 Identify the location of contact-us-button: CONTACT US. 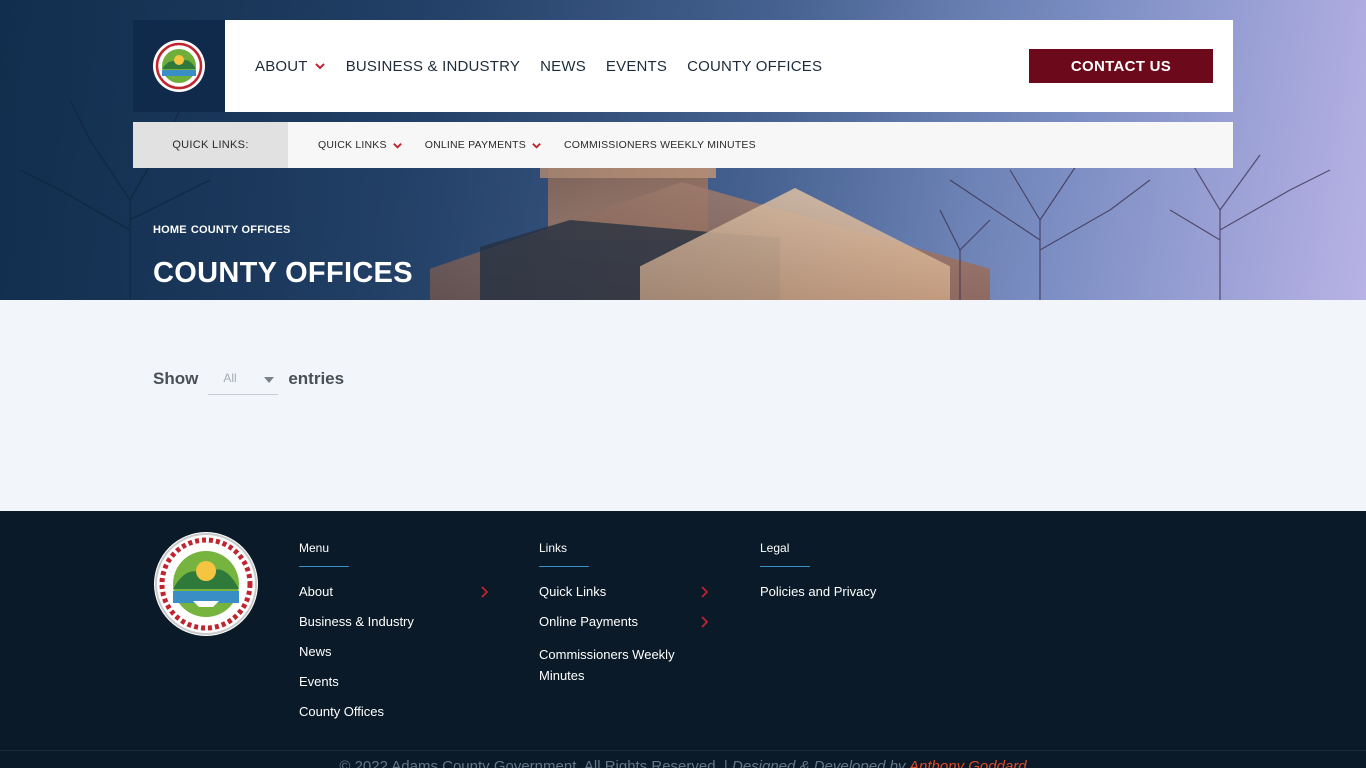
(1121, 66).